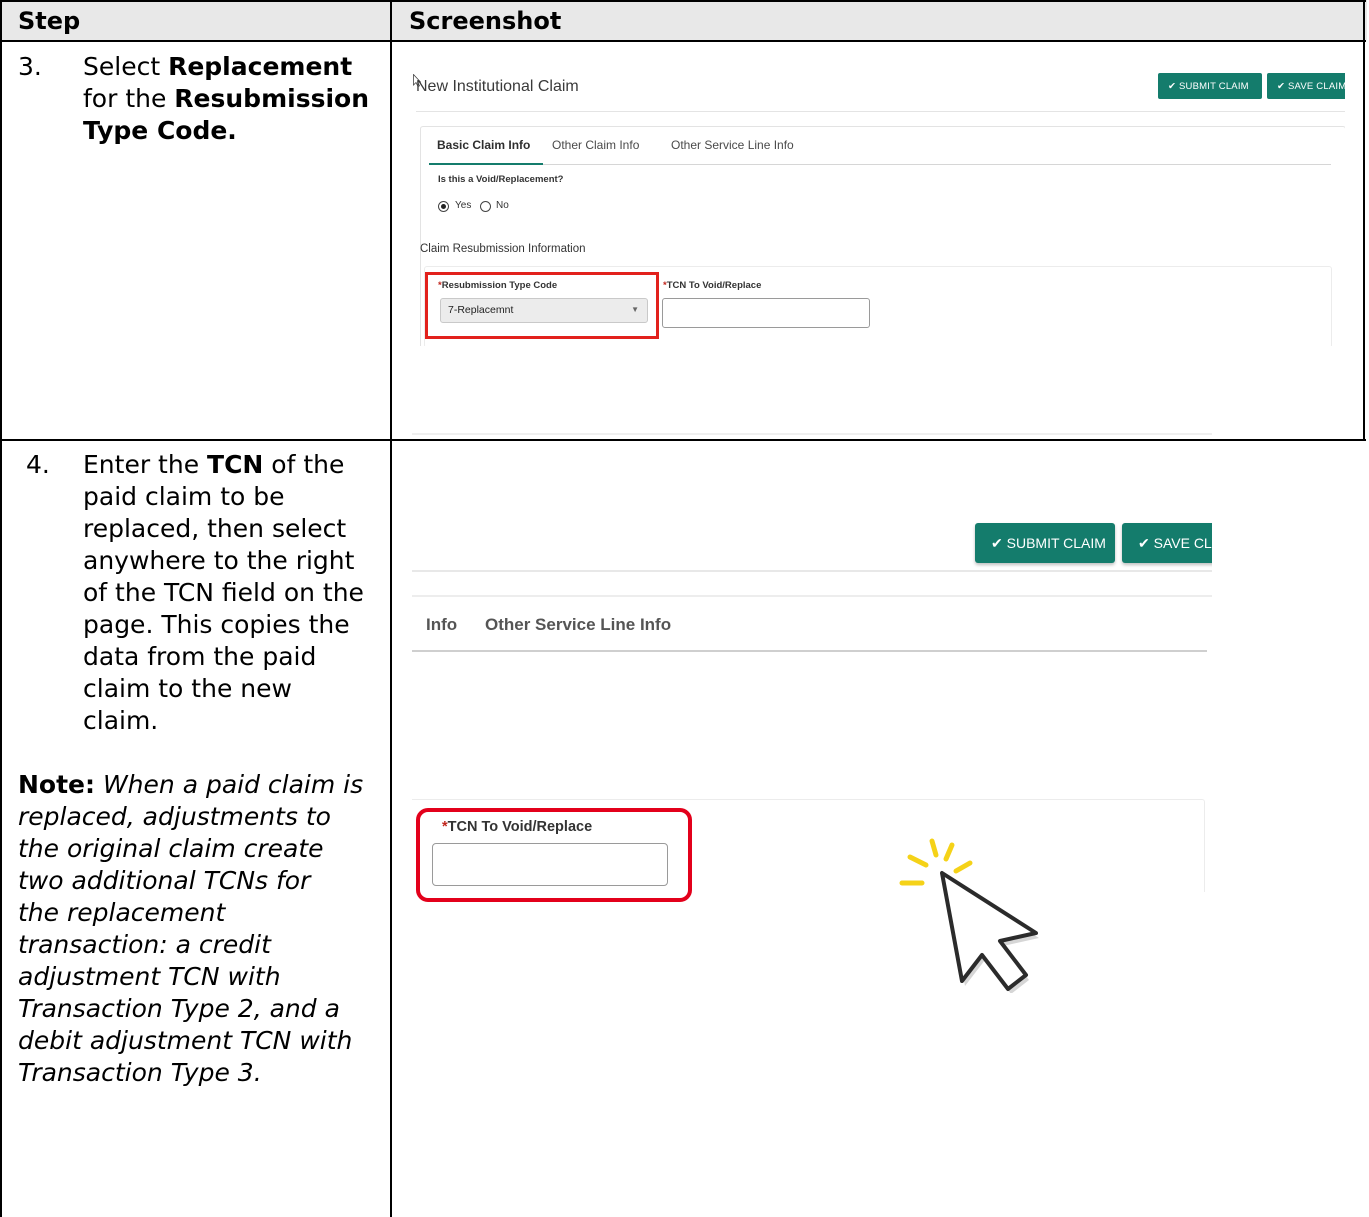  I want to click on step-line: paid claim to be, so click(184, 496).